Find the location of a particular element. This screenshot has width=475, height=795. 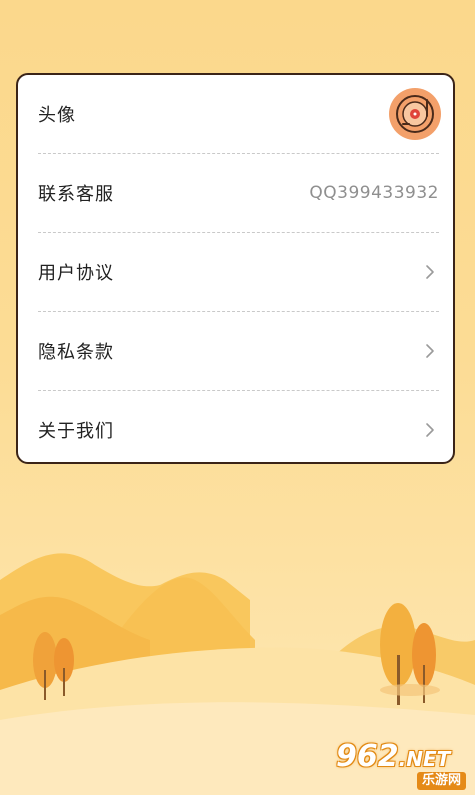

about-us-label: 关于我们 is located at coordinates (76, 431).